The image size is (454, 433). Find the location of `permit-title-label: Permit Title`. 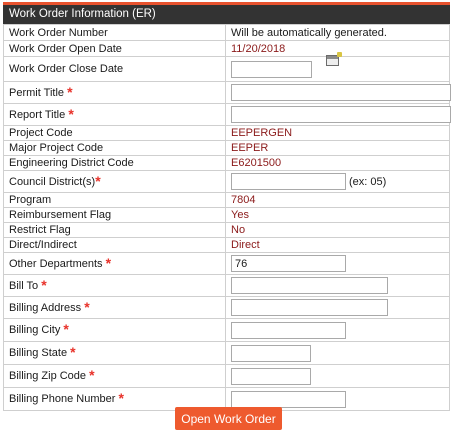

permit-title-label: Permit Title is located at coordinates (37, 92).